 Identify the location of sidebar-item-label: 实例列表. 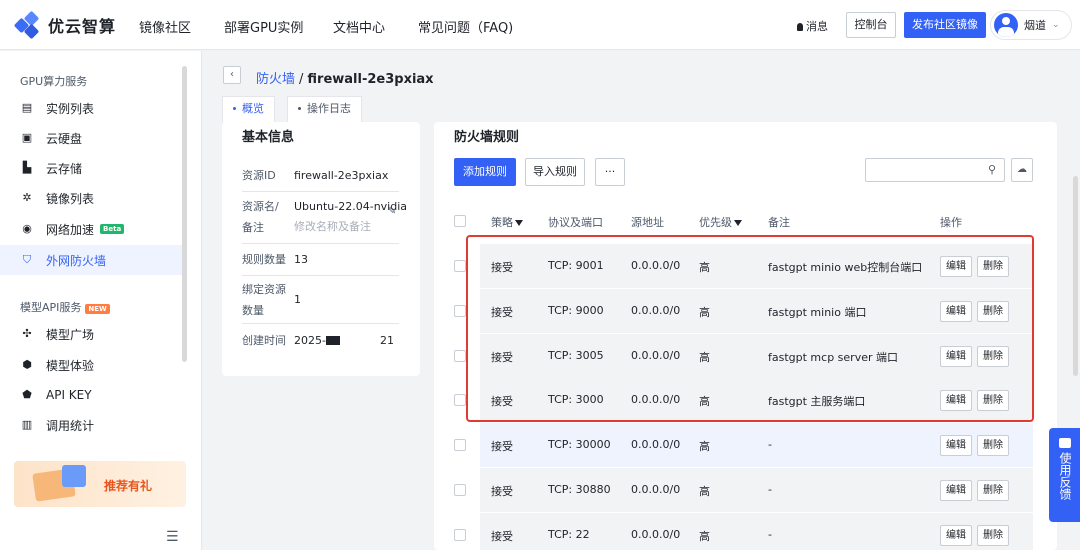
(70, 108).